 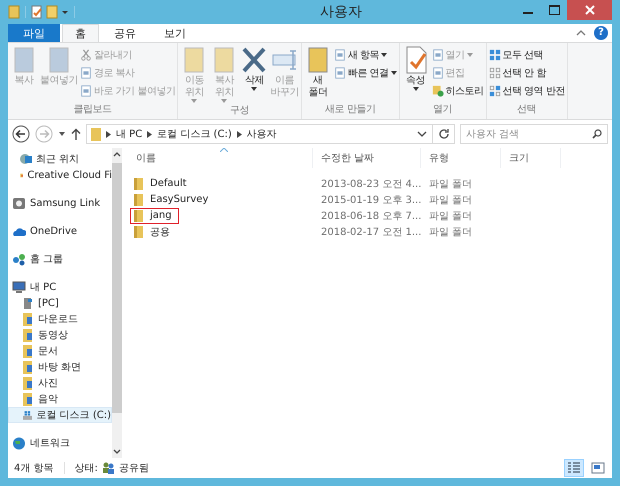 What do you see at coordinates (527, 110) in the screenshot?
I see `group-label: 선택` at bounding box center [527, 110].